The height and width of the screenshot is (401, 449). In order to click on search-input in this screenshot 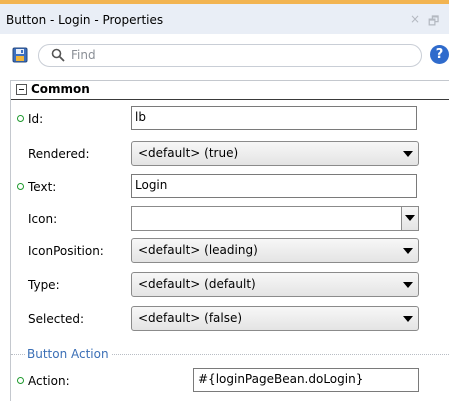, I will do `click(236, 55)`.